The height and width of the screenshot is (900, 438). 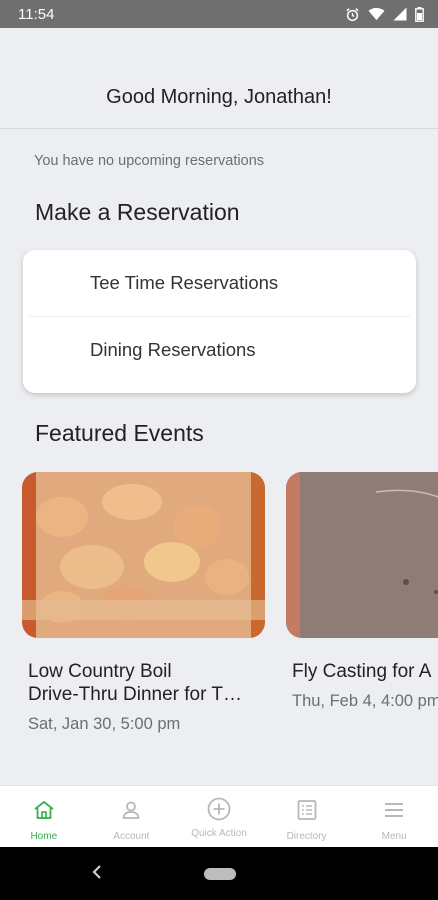 I want to click on home-icon, so click(x=44, y=812).